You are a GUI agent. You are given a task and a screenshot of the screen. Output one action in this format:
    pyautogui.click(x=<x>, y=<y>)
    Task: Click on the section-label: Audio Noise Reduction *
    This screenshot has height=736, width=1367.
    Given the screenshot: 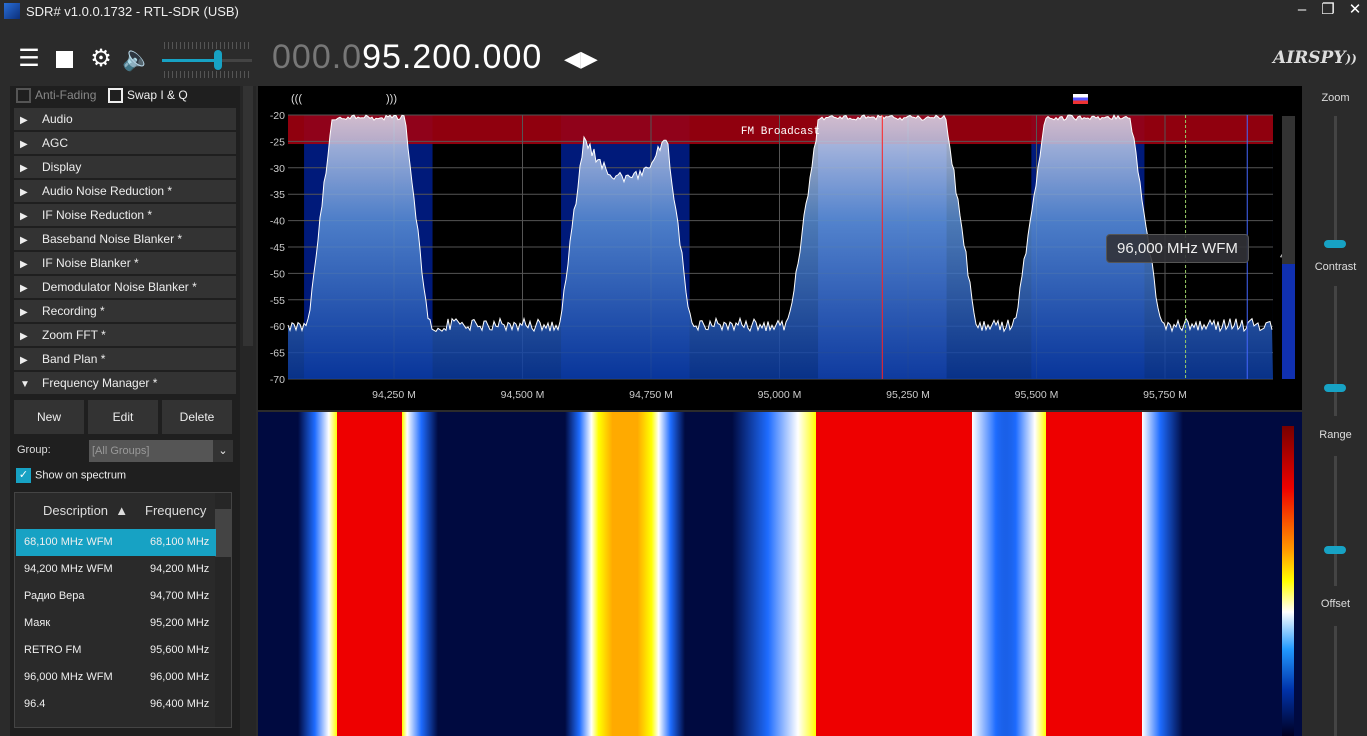 What is the action you would take?
    pyautogui.click(x=107, y=191)
    